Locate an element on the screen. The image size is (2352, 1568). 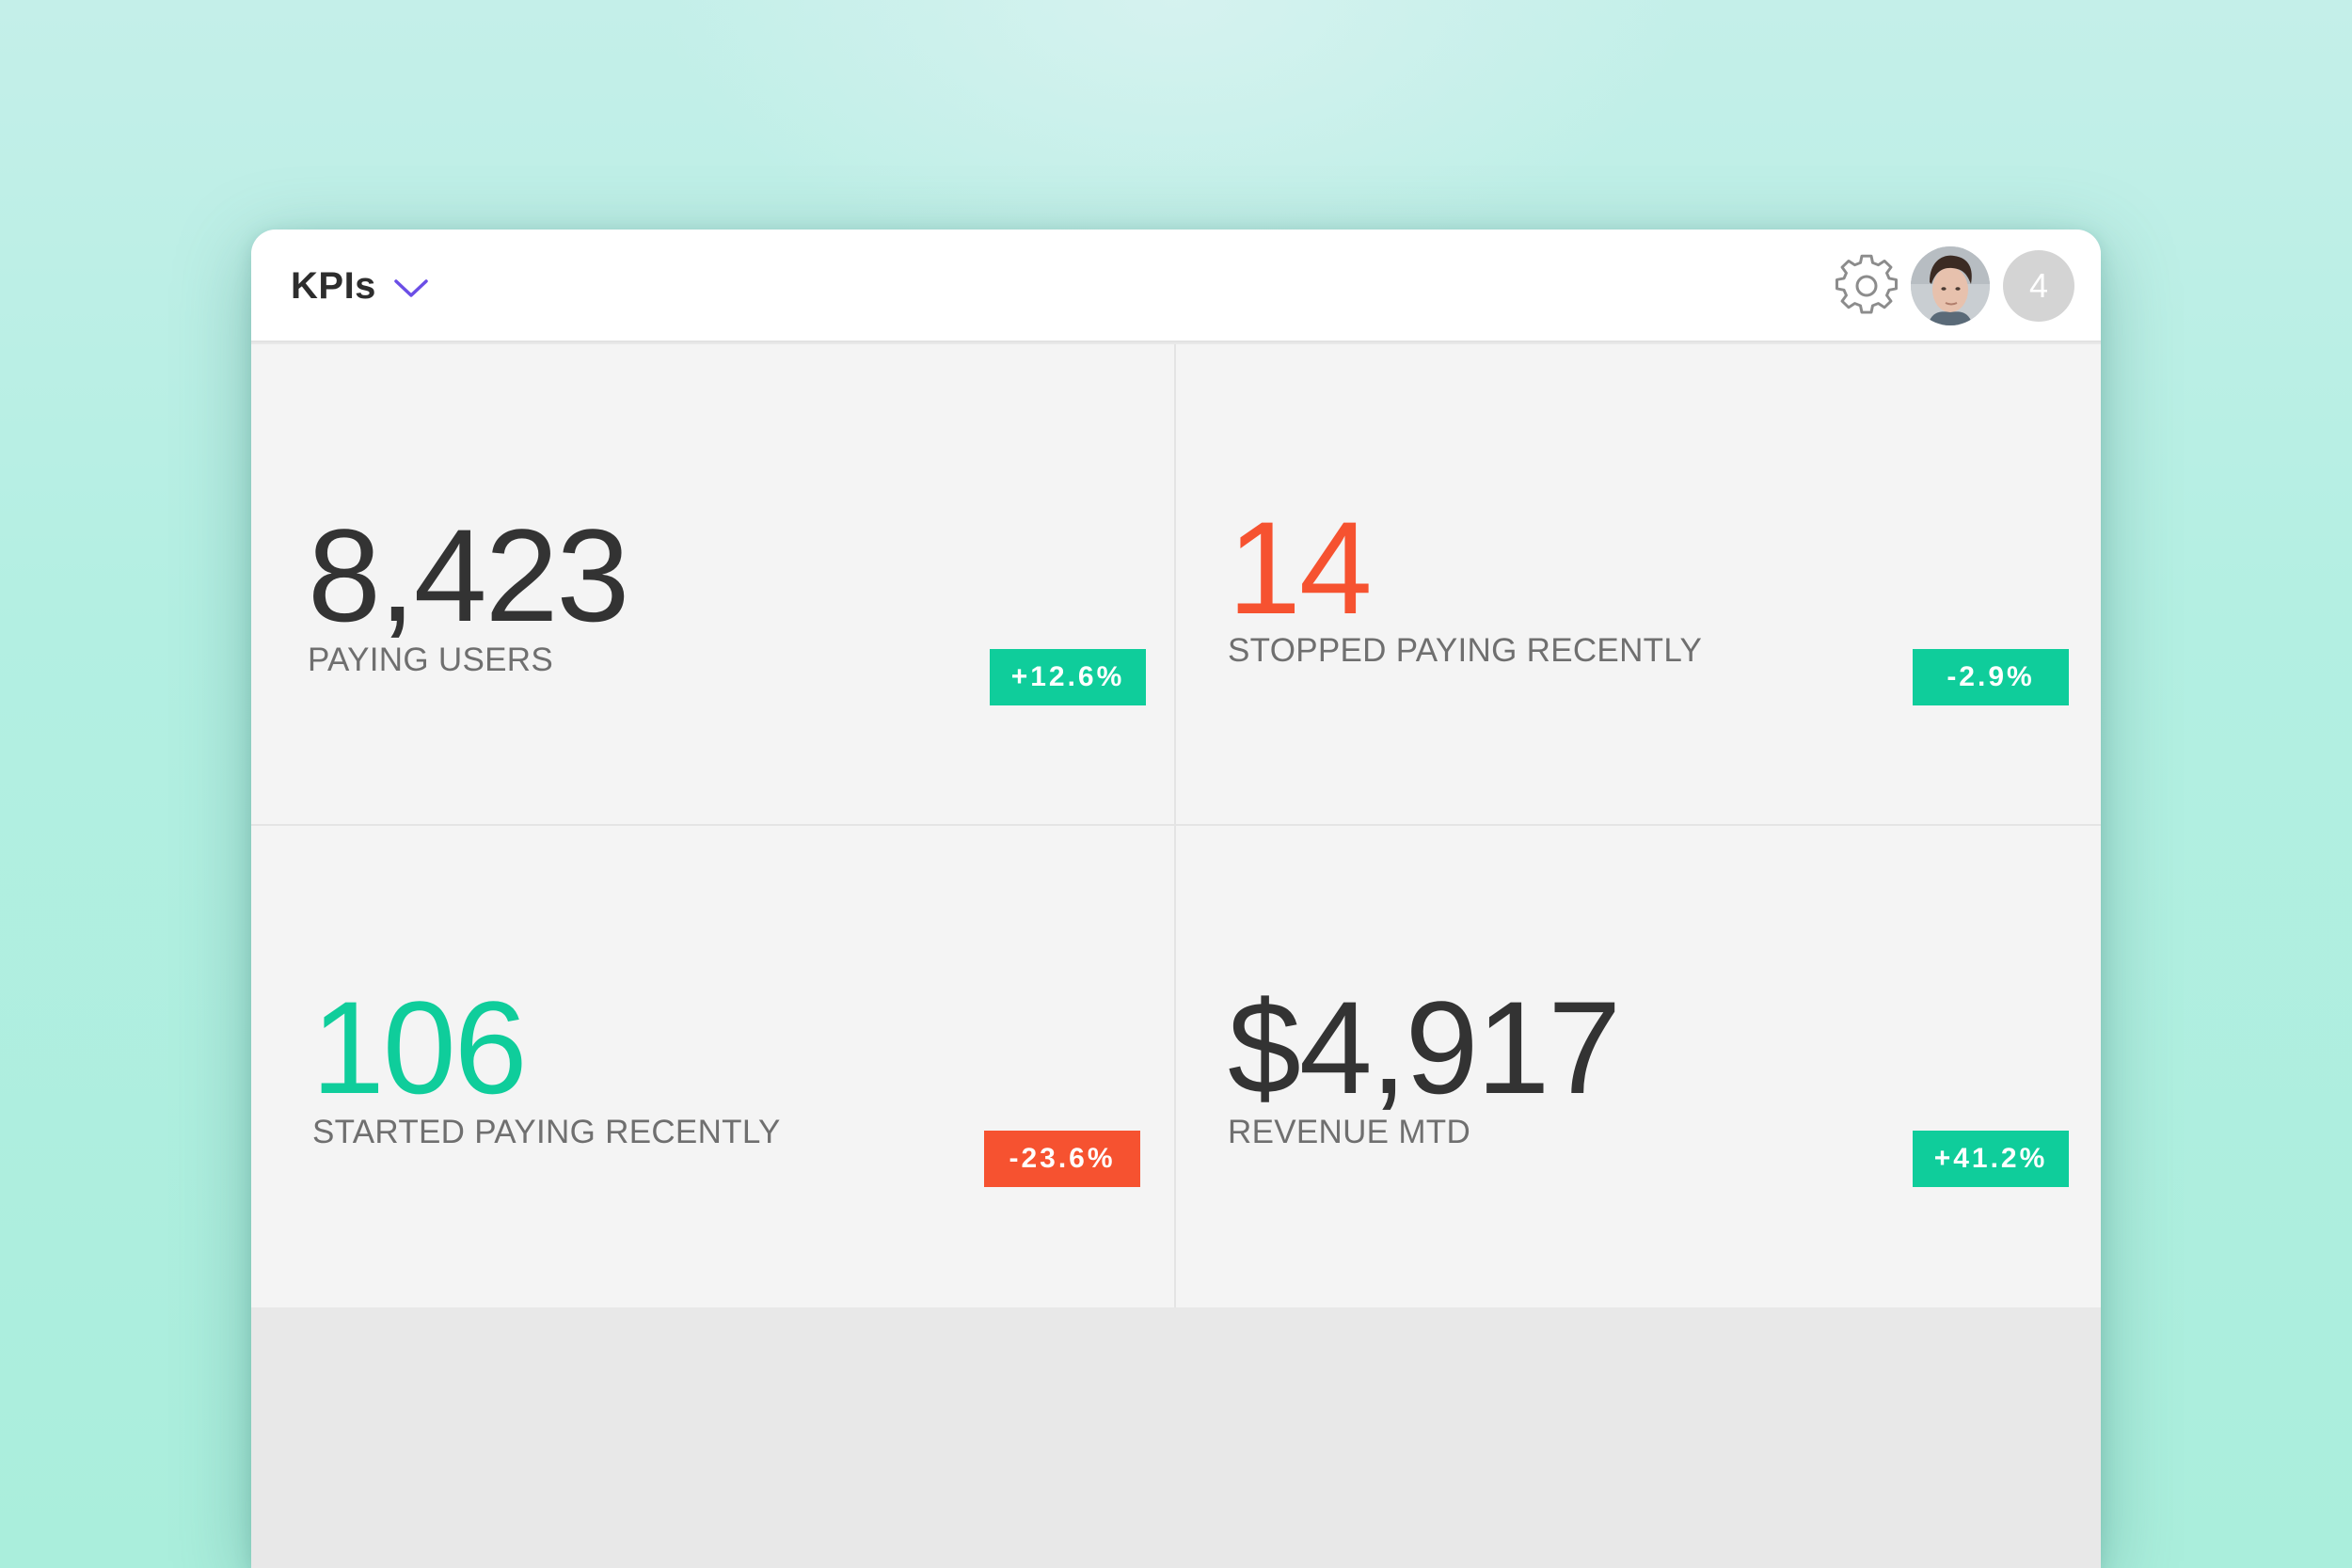
kpi-change-badge: -2.9% is located at coordinates (1991, 677).